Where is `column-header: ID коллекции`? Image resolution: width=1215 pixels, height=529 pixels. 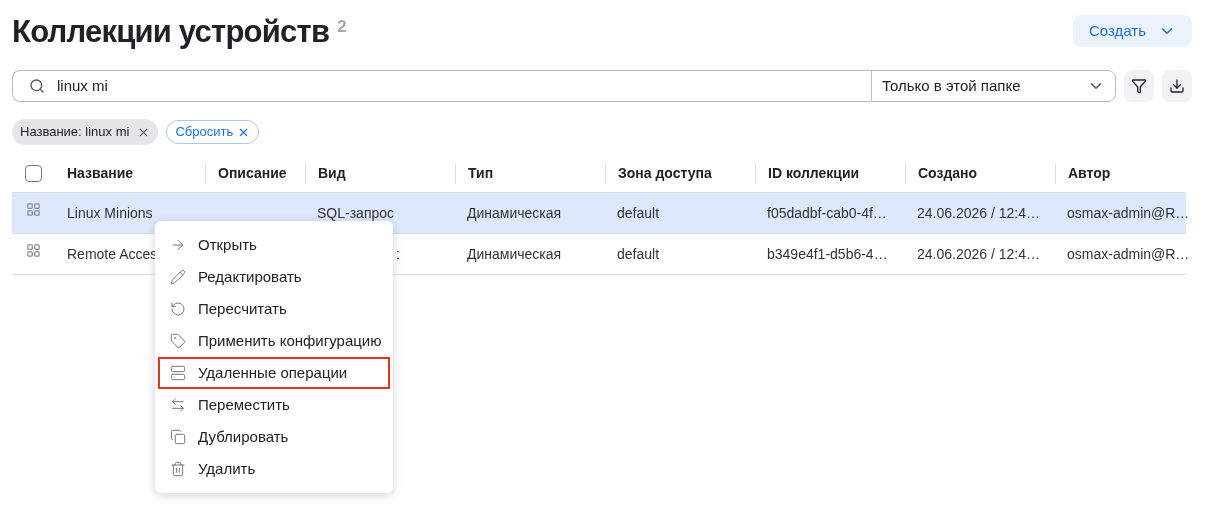
column-header: ID коллекции is located at coordinates (814, 173).